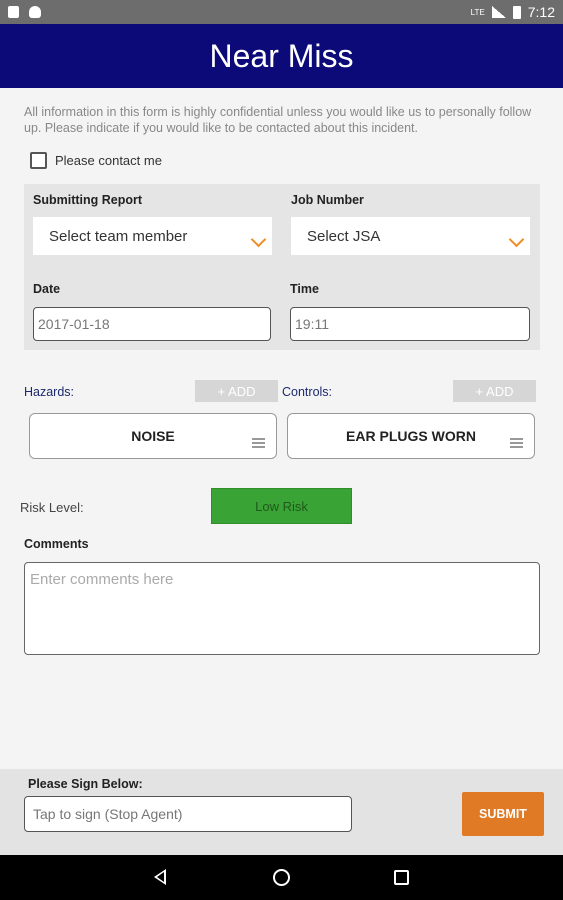 This screenshot has width=563, height=900. Describe the element at coordinates (307, 392) in the screenshot. I see `controls-label: Controls:` at that location.